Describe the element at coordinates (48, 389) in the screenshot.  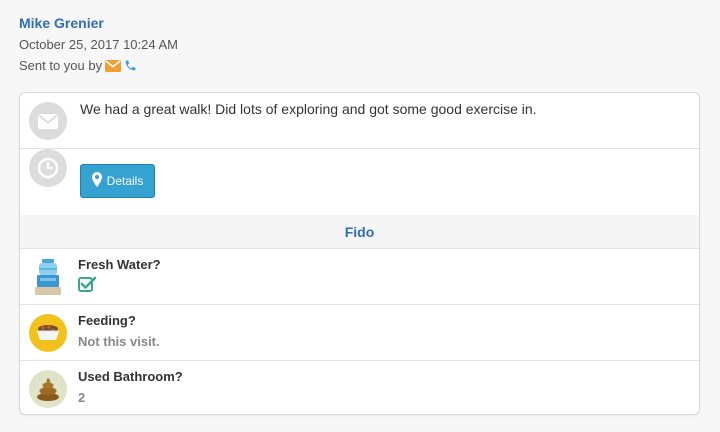
I see `poop-icon` at that location.